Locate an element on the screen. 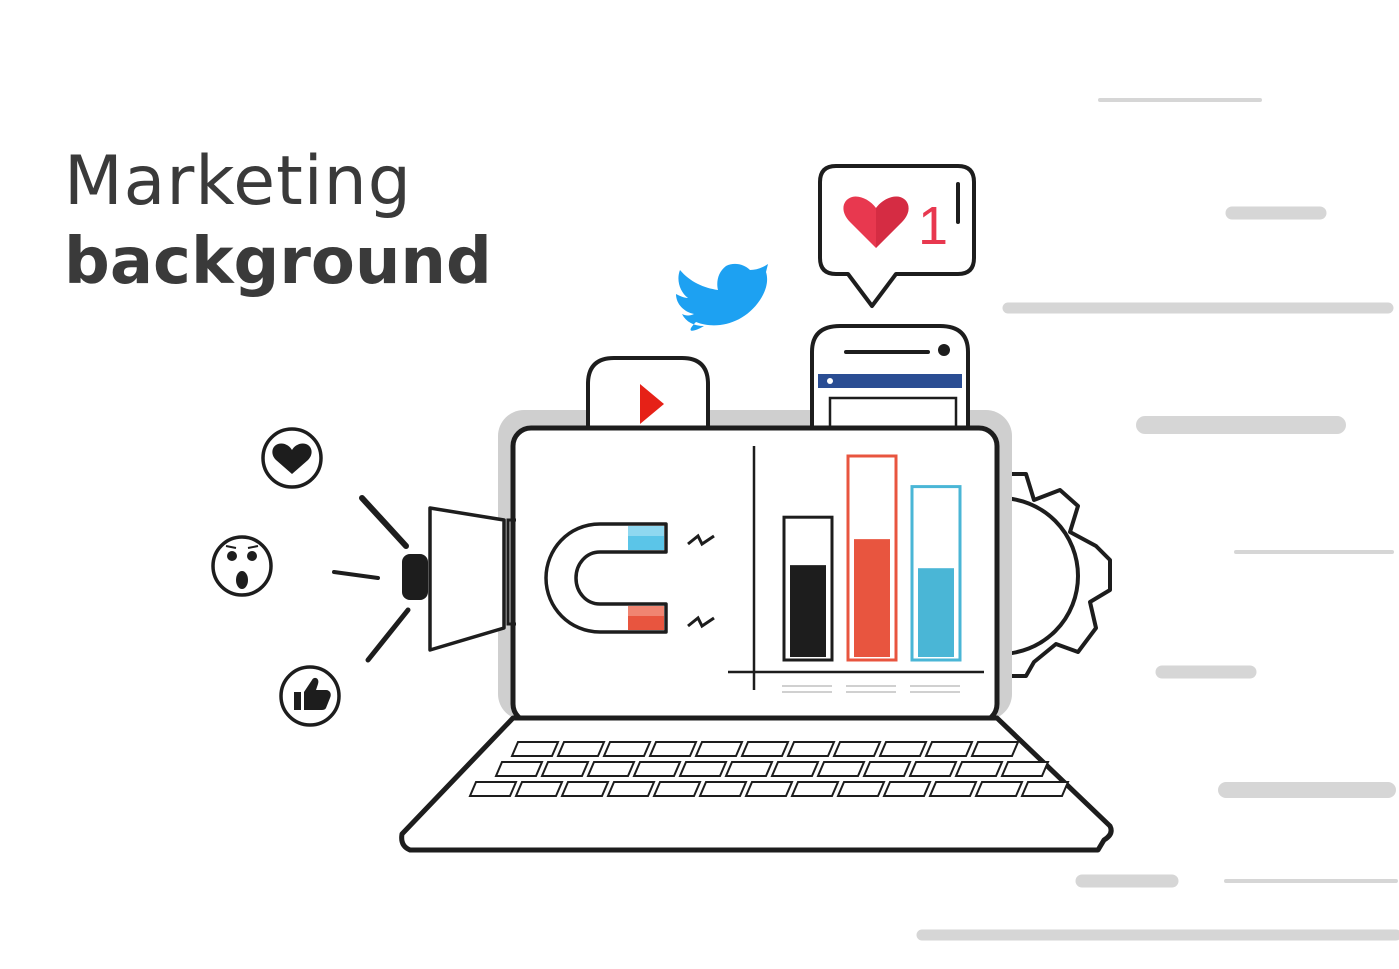  notification-count: 1 is located at coordinates (933, 226).